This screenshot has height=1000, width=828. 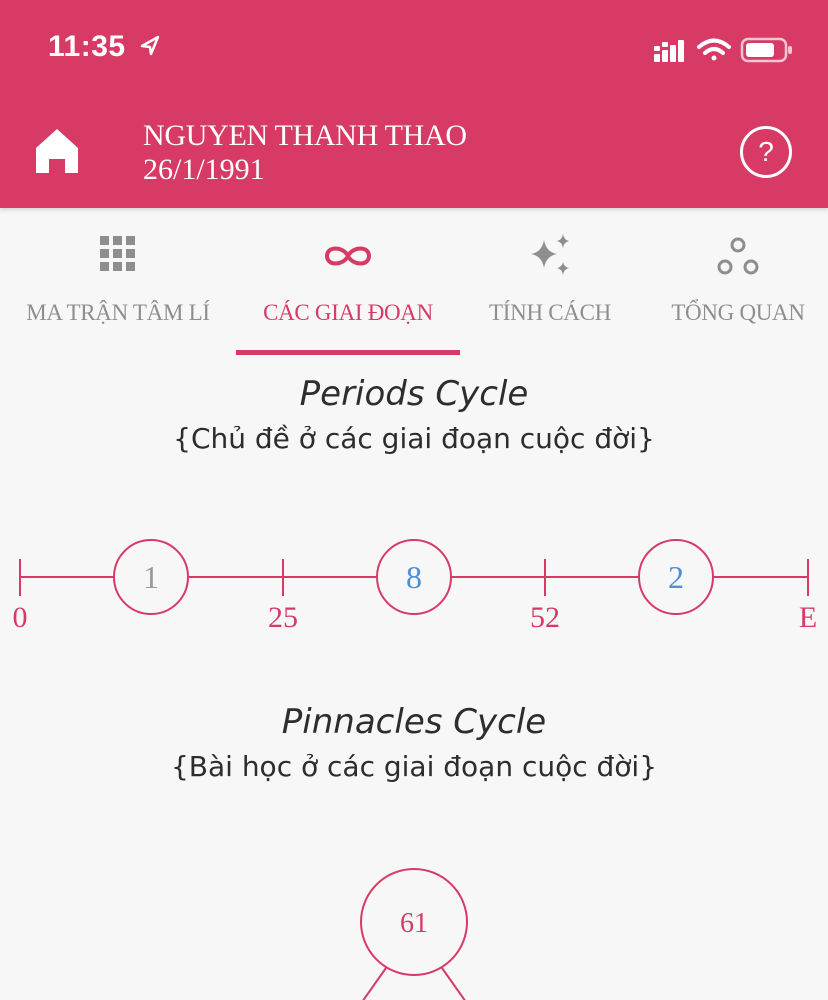 I want to click on cellular-signal-icon, so click(x=669, y=51).